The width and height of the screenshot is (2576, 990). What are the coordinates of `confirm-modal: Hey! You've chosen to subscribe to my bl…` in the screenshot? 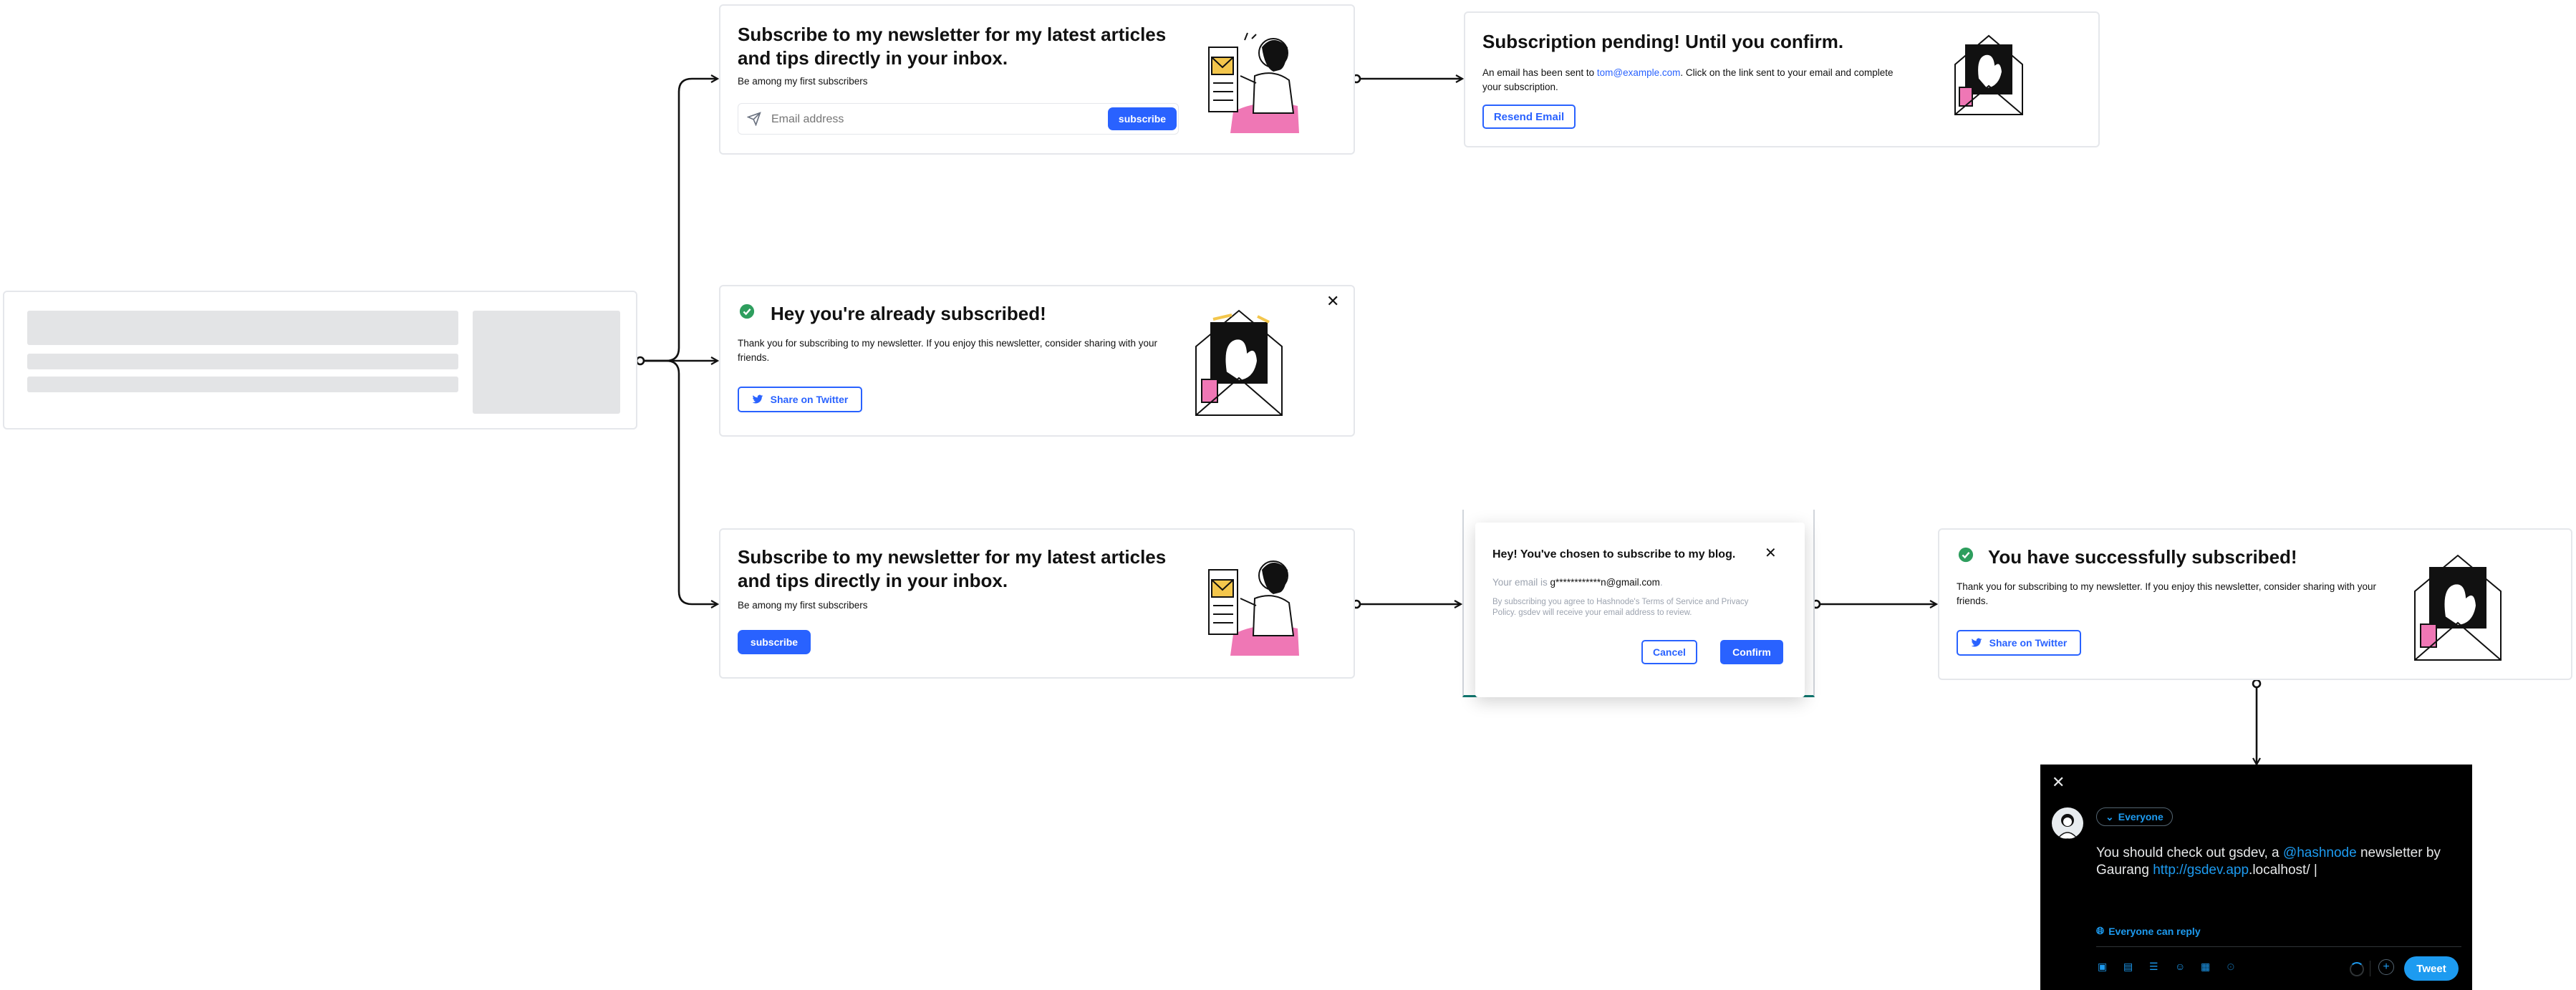 It's located at (1640, 610).